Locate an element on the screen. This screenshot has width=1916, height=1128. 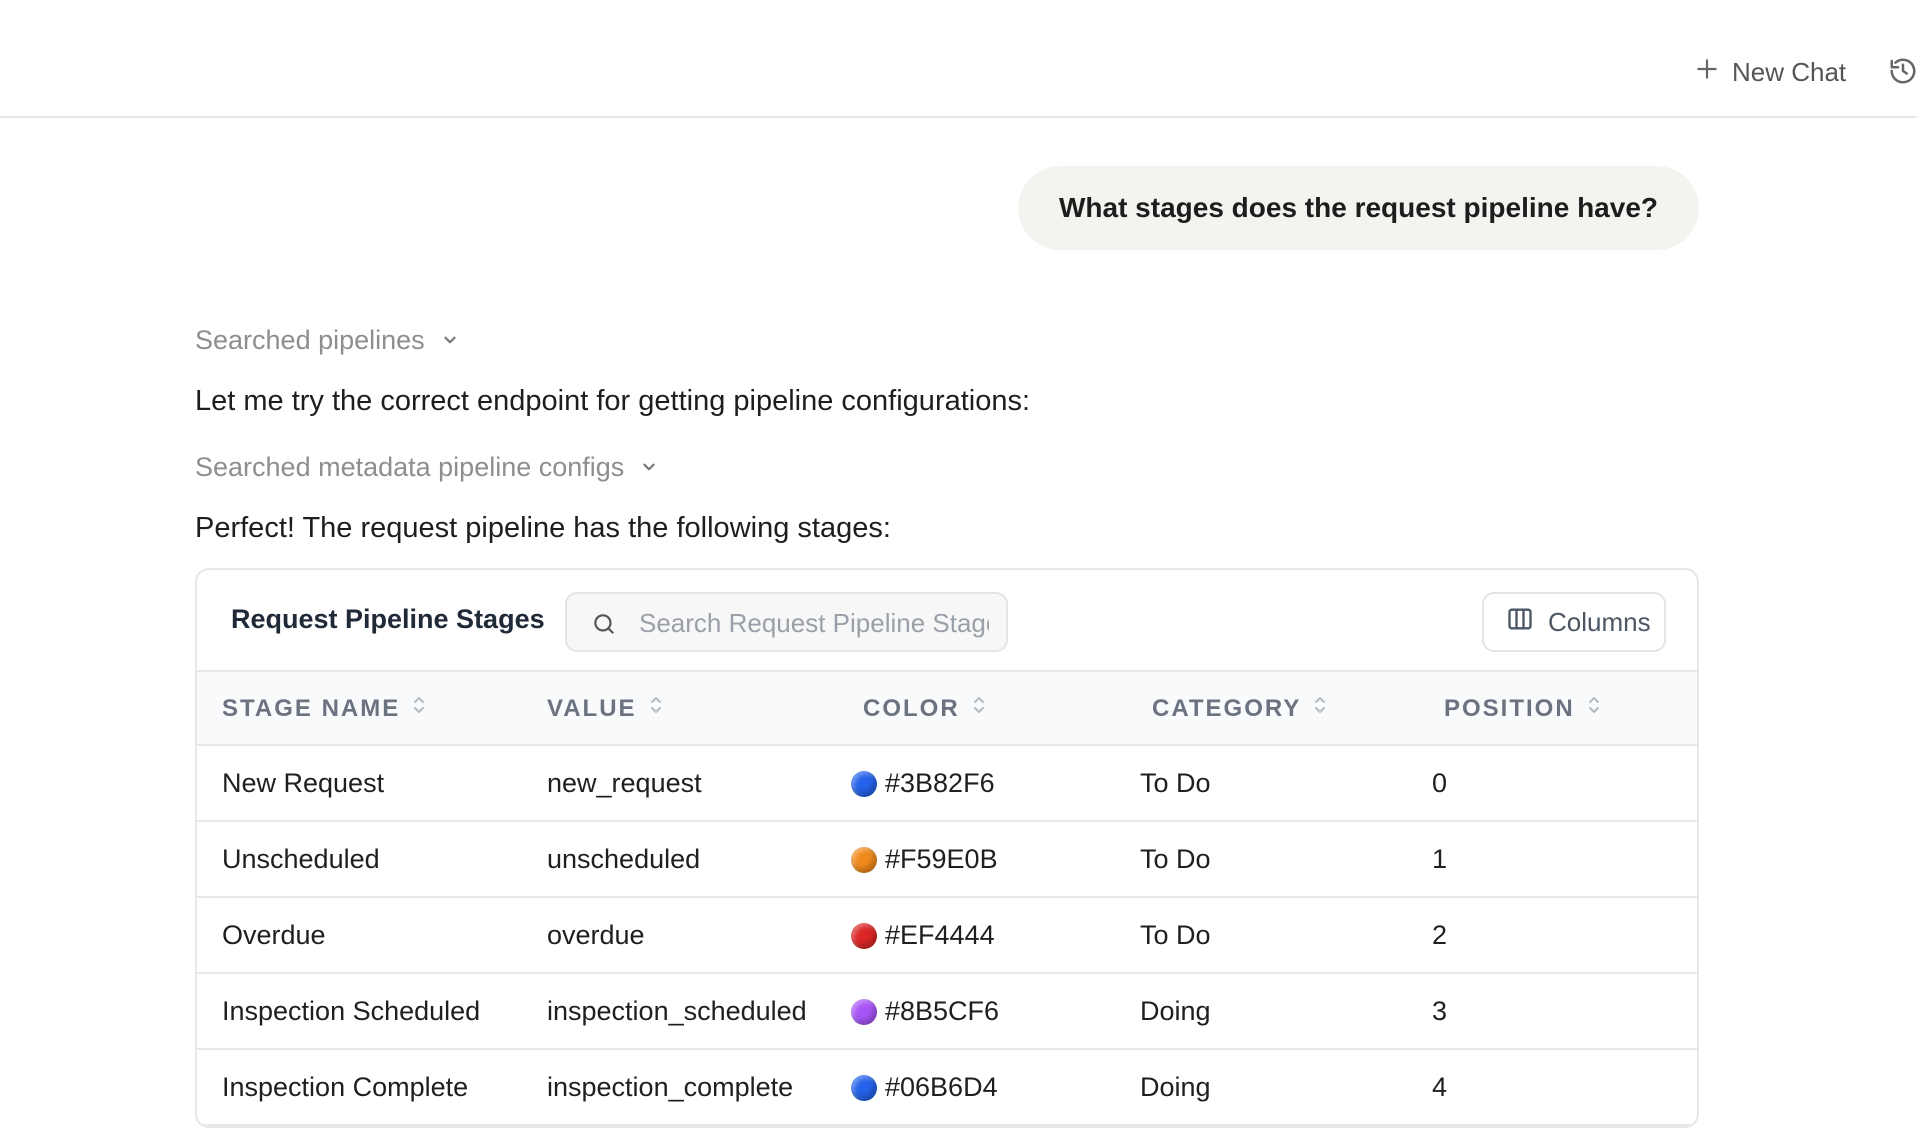
plus-icon is located at coordinates (1707, 72).